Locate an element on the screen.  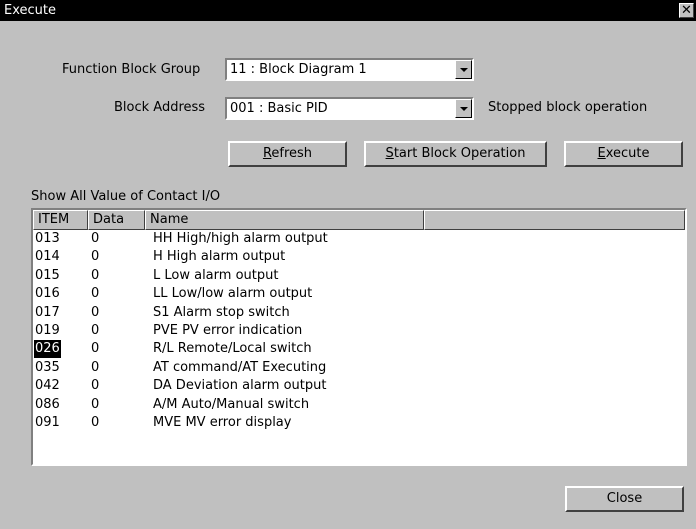
block-status-text: Stopped block operation is located at coordinates (568, 107).